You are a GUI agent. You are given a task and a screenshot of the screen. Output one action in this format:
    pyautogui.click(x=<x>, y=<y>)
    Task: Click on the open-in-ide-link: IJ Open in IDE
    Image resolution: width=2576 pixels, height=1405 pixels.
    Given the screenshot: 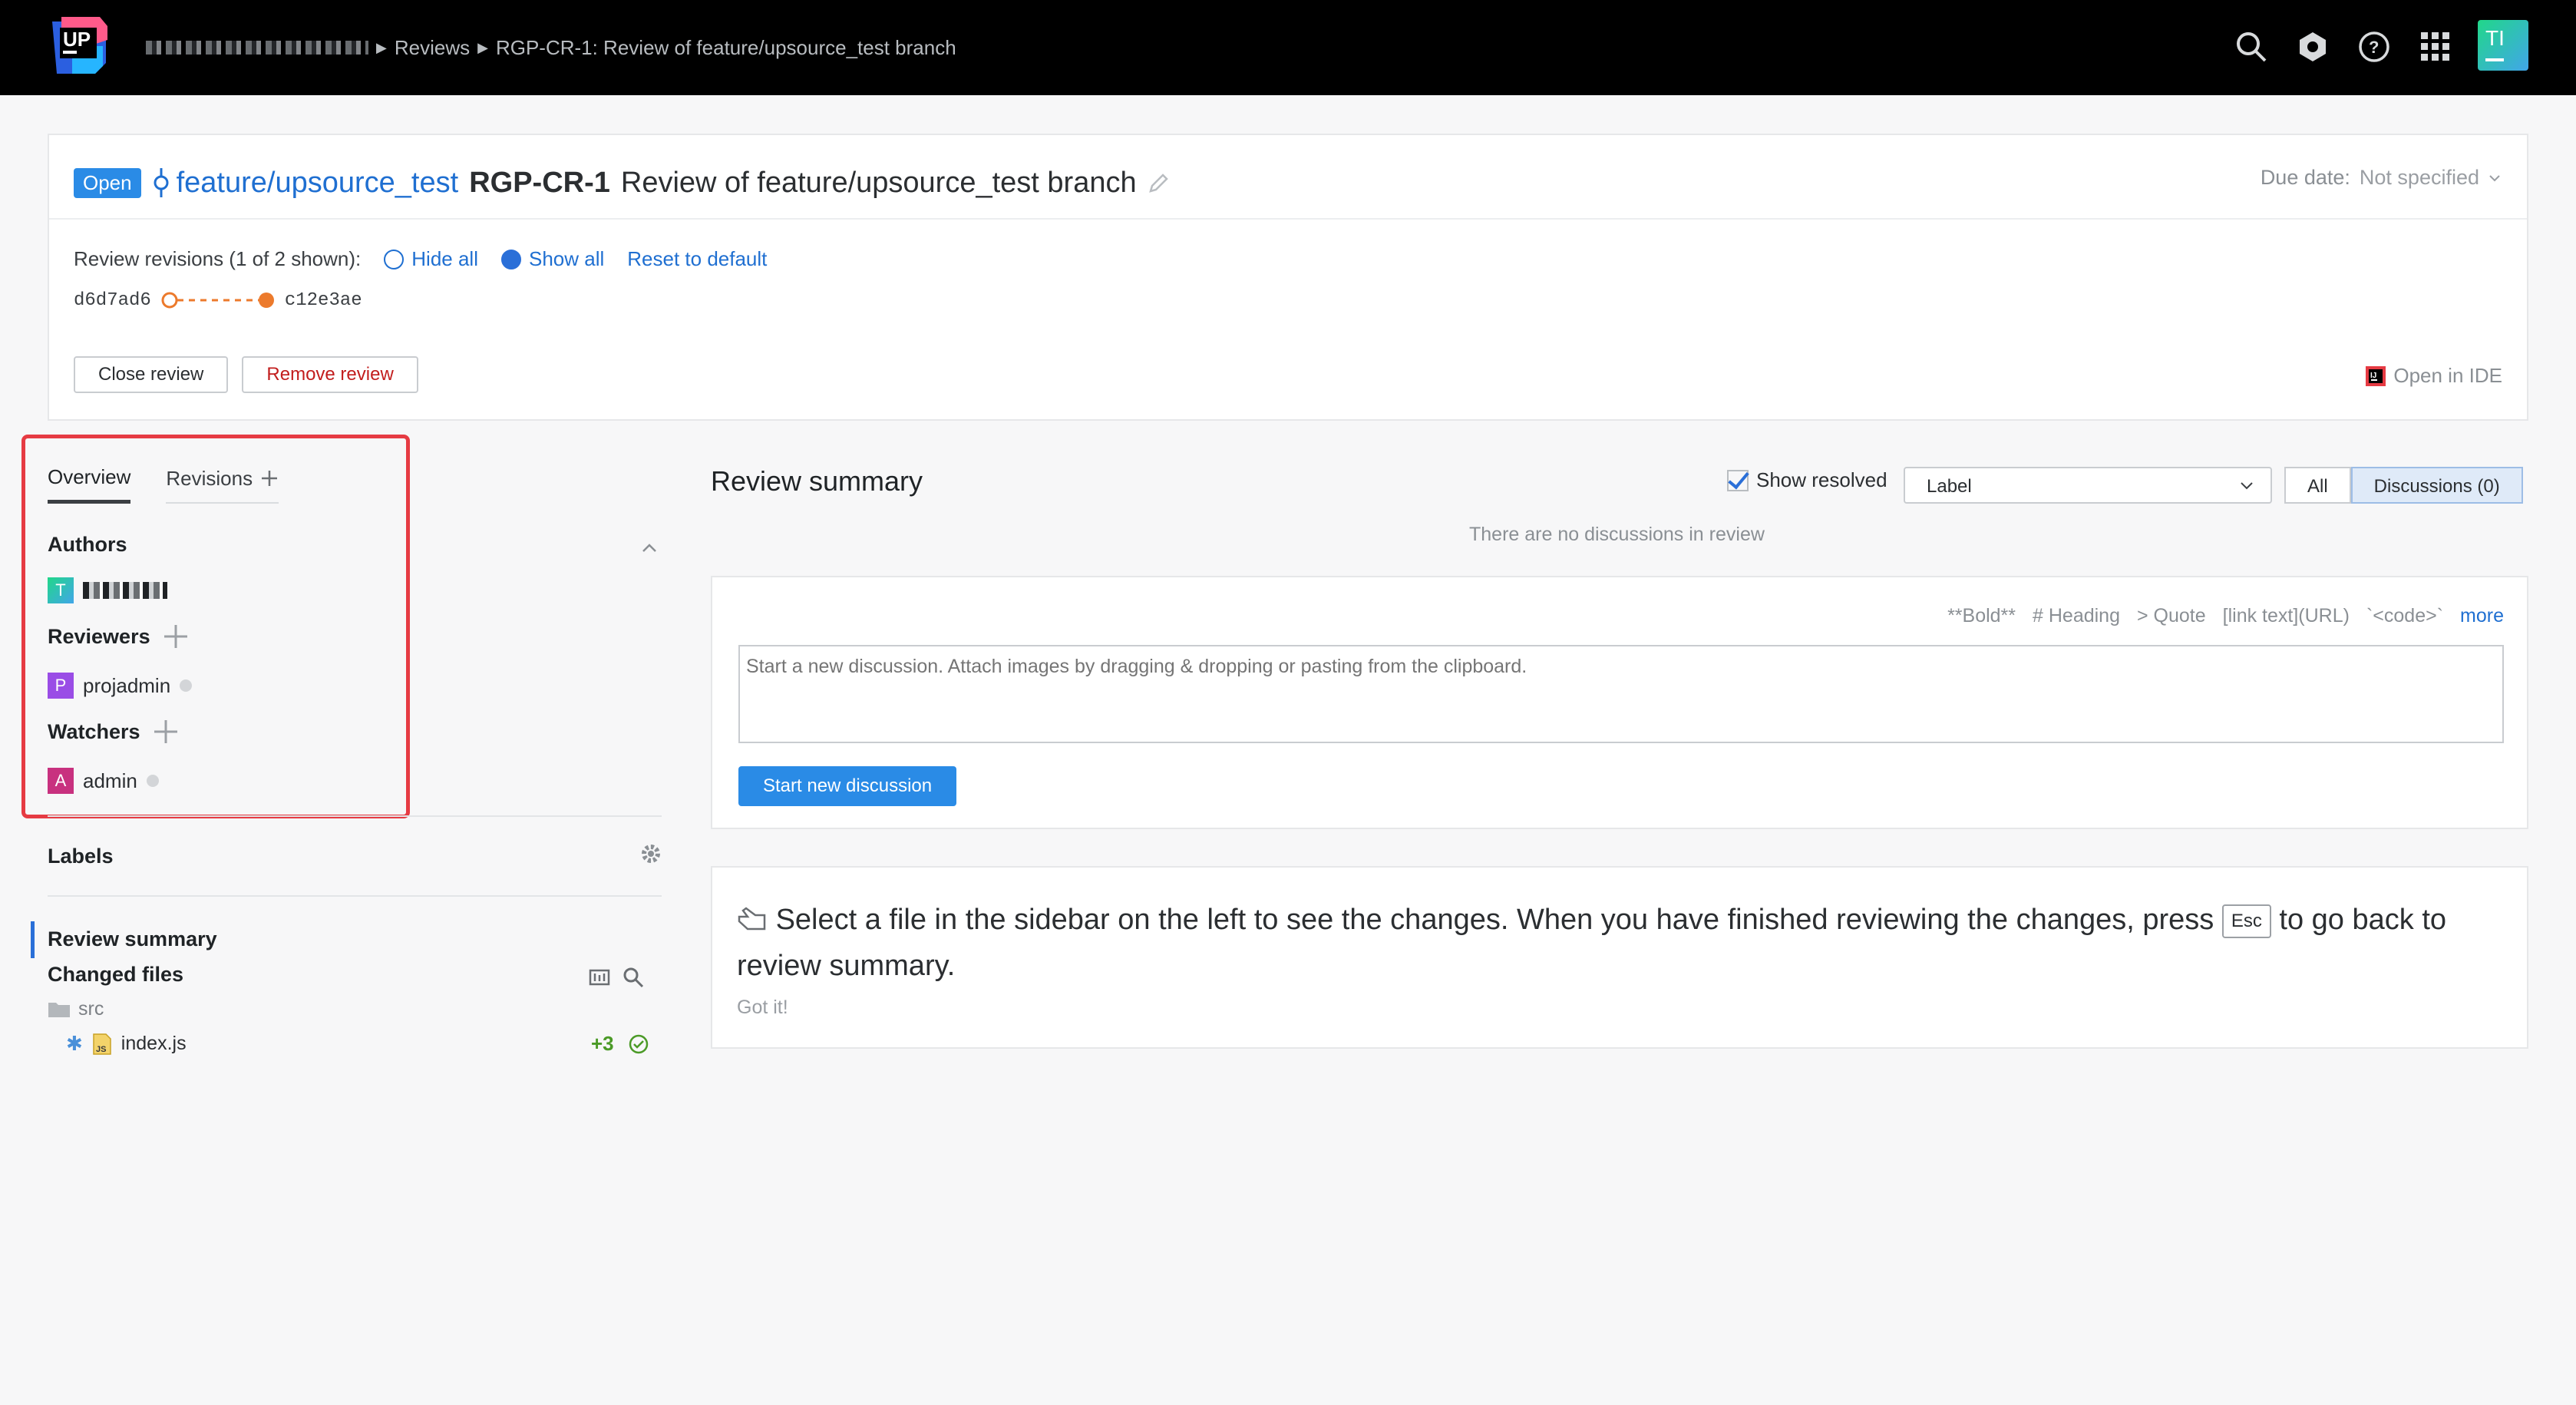 What is the action you would take?
    pyautogui.click(x=2433, y=376)
    